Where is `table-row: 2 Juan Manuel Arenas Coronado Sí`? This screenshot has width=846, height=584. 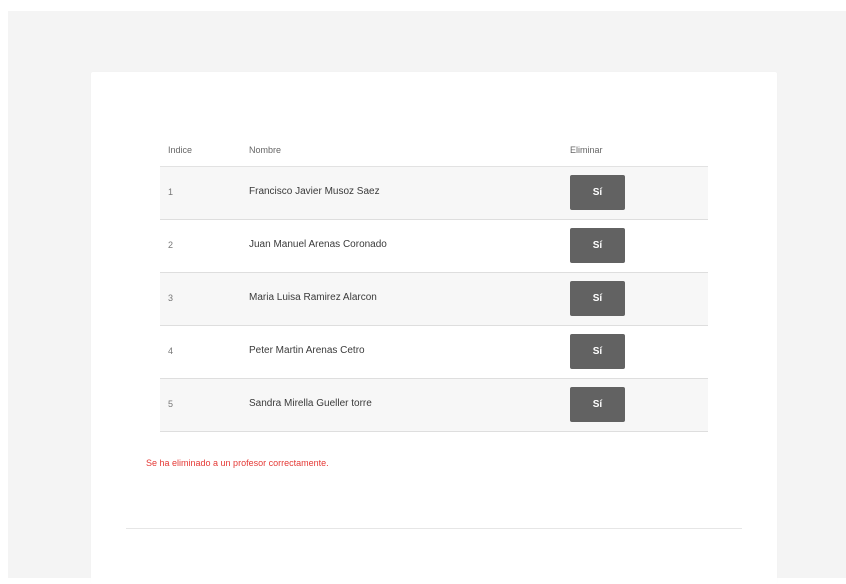 table-row: 2 Juan Manuel Arenas Coronado Sí is located at coordinates (434, 246).